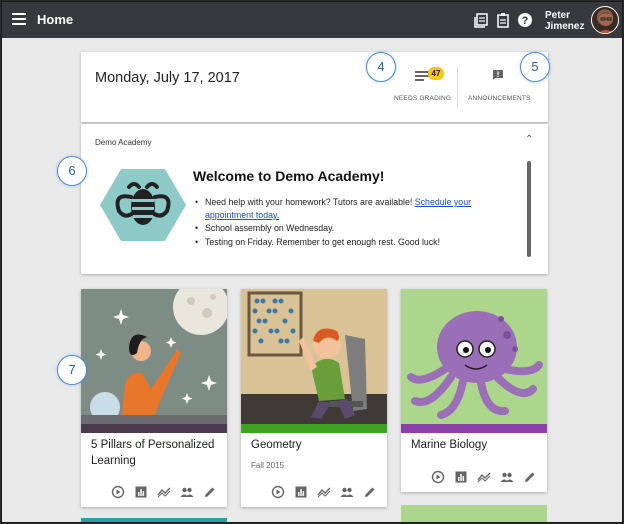  I want to click on course-name: Marine Biology, so click(449, 445).